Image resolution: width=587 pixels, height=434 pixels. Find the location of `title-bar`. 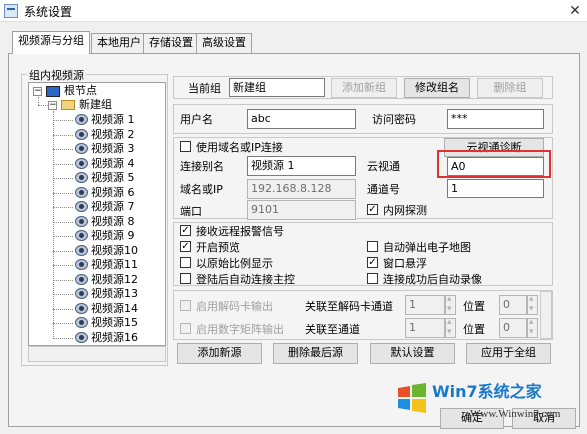

title-bar is located at coordinates (293, 11).